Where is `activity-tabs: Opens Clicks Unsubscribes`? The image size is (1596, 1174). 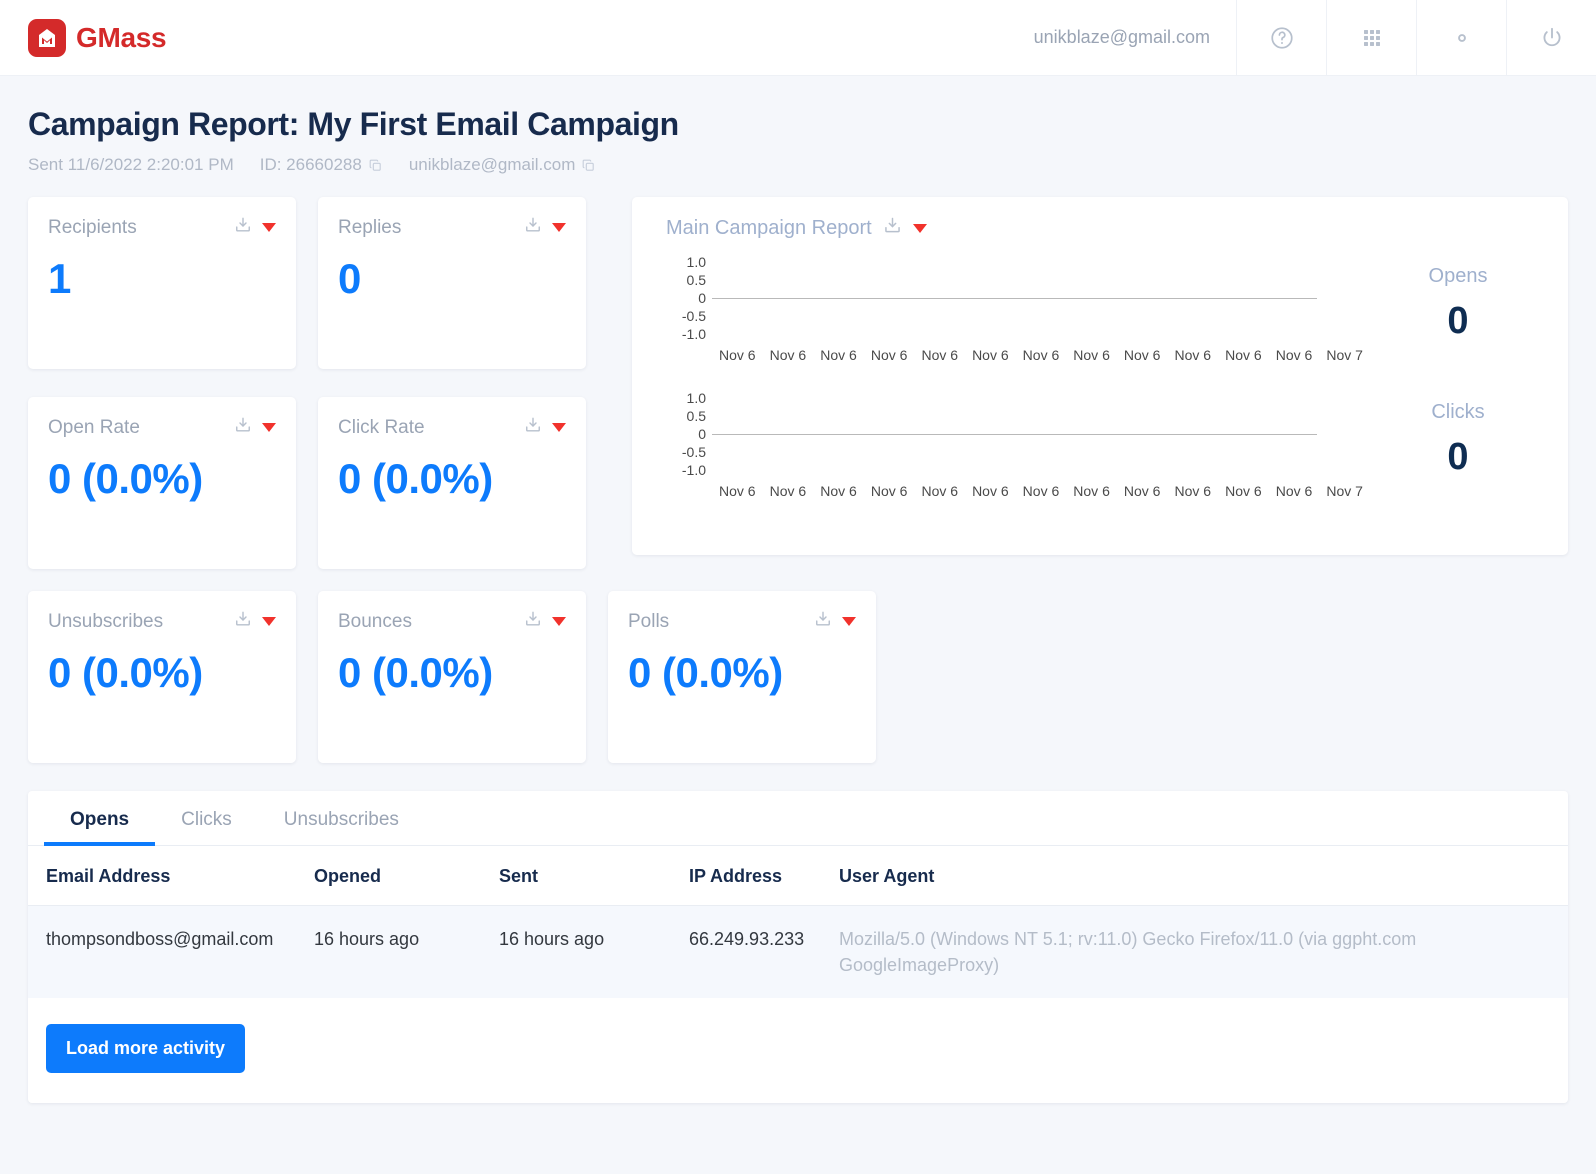
activity-tabs: Opens Clicks Unsubscribes is located at coordinates (798, 818).